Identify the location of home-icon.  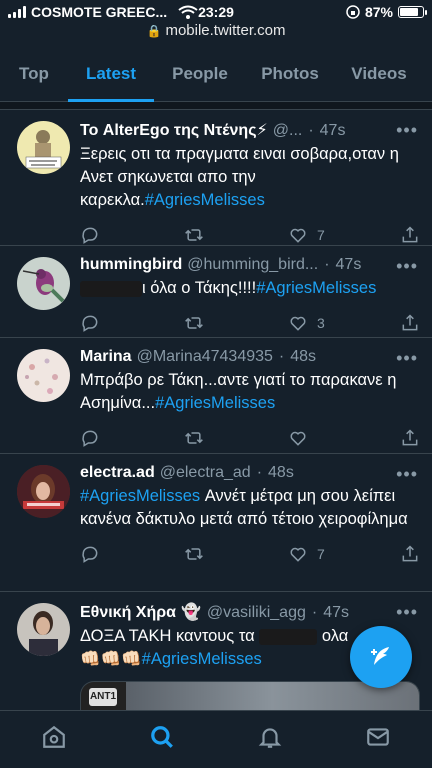
(54, 736).